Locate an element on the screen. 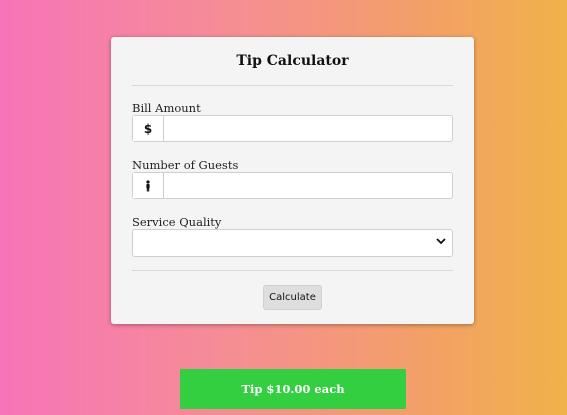 This screenshot has height=415, width=567. calculator-title: Tip Calculator is located at coordinates (292, 61).